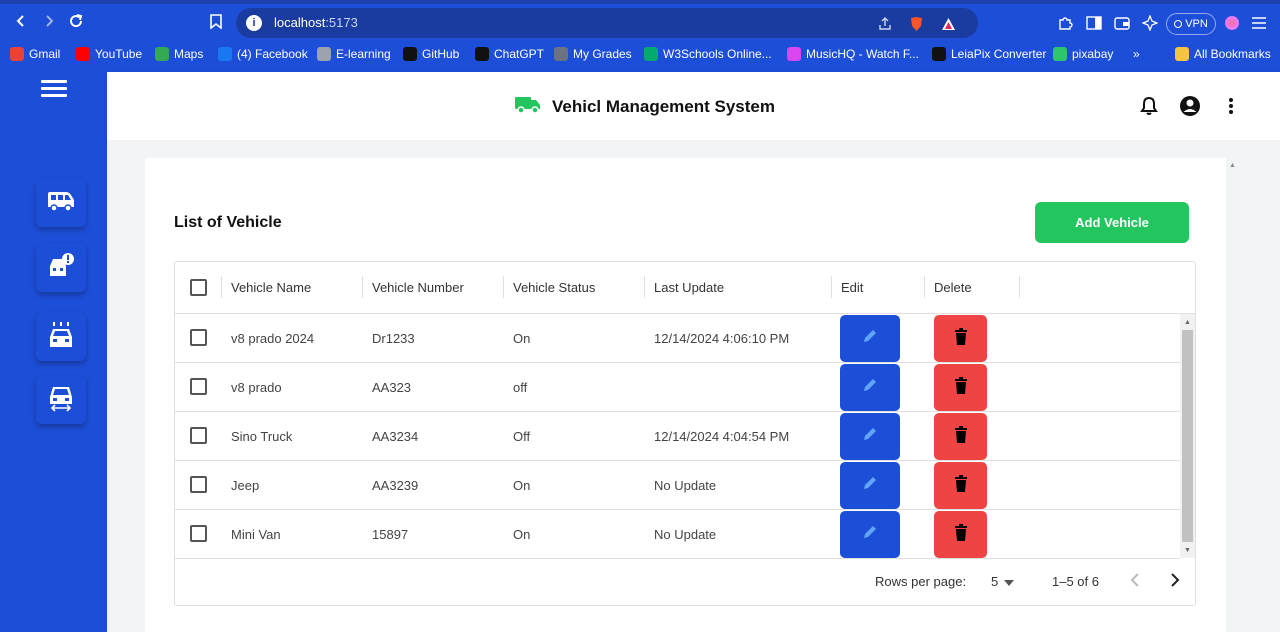 The height and width of the screenshot is (632, 1280). Describe the element at coordinates (1178, 24) in the screenshot. I see `vpn-status-icon` at that location.